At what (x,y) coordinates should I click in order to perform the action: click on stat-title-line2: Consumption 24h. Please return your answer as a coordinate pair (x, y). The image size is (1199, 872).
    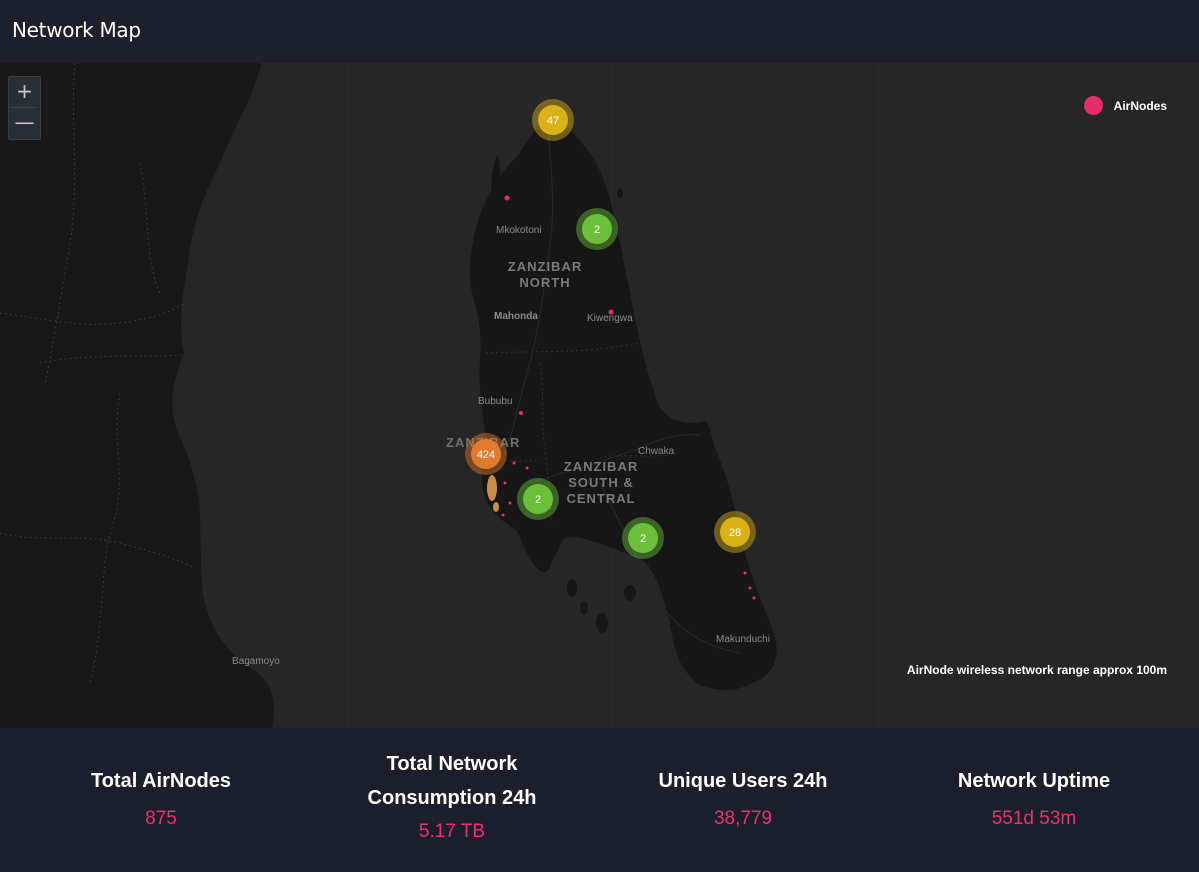
    Looking at the image, I should click on (452, 798).